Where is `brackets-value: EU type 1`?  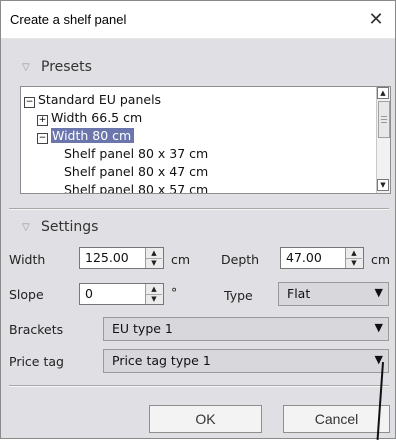 brackets-value: EU type 1 is located at coordinates (142, 328).